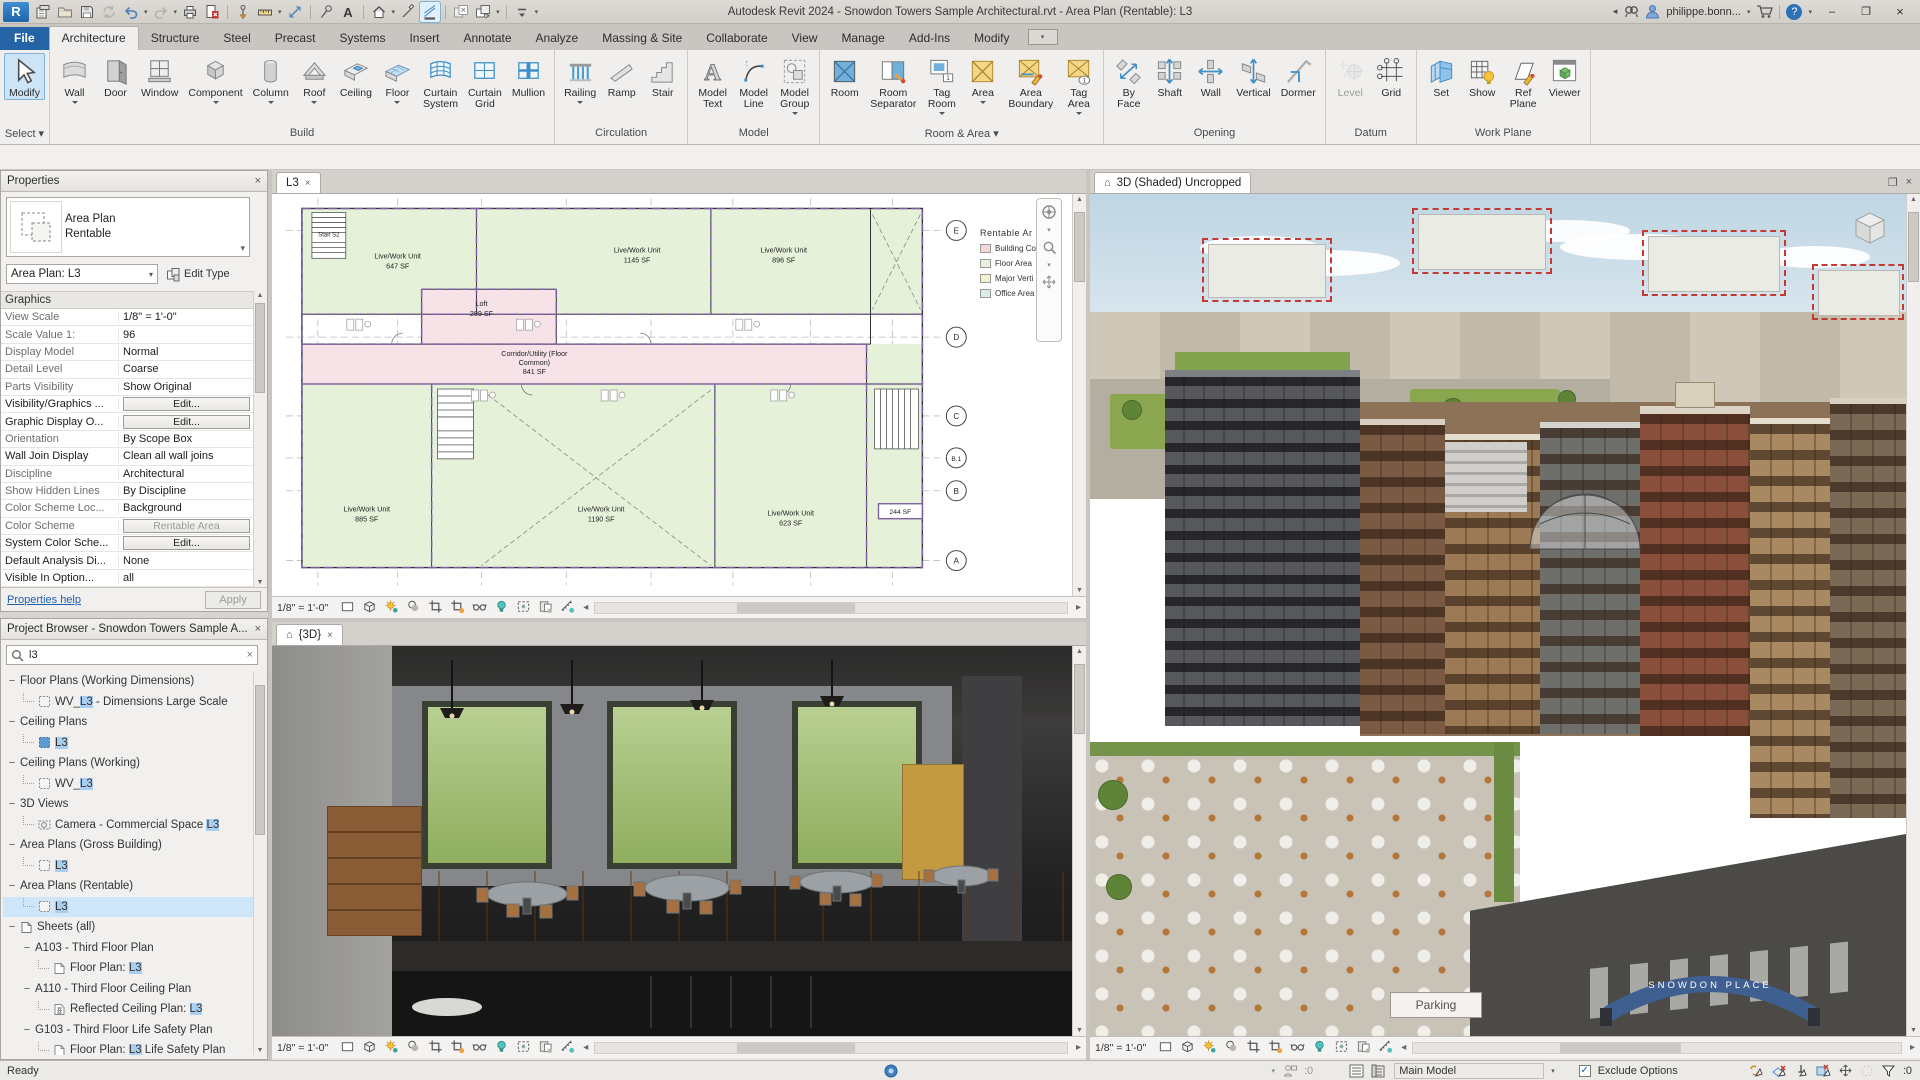  What do you see at coordinates (1469, 1070) in the screenshot?
I see `active-design-option-select: Main Model` at bounding box center [1469, 1070].